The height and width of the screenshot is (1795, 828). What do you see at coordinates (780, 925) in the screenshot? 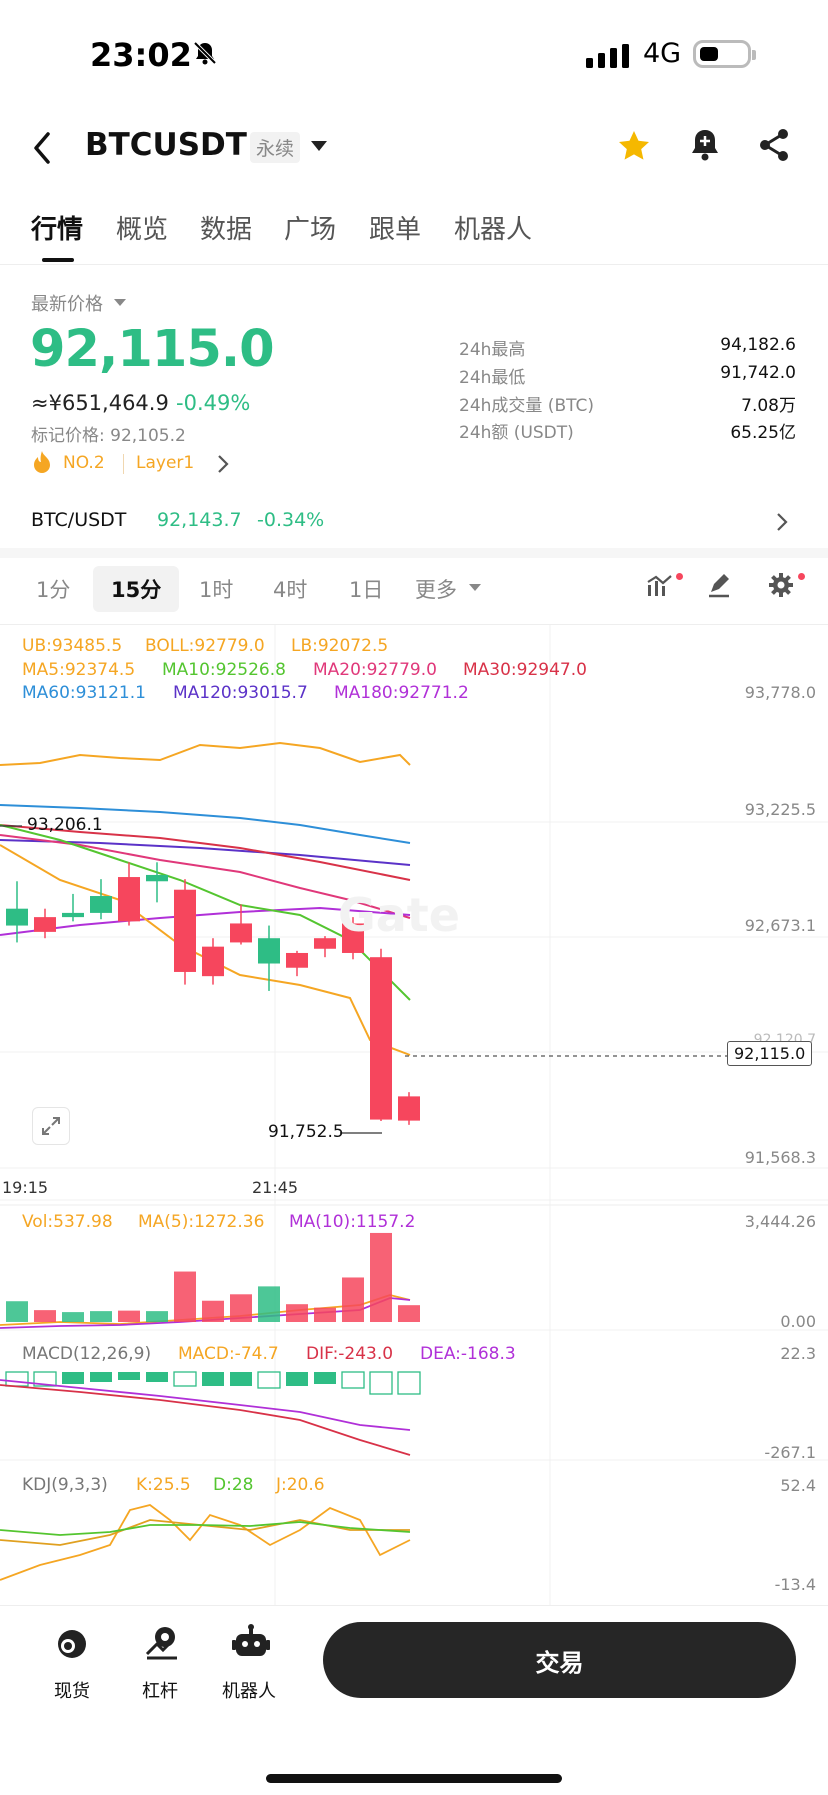
I see `price-tick-3: 92,673.1` at bounding box center [780, 925].